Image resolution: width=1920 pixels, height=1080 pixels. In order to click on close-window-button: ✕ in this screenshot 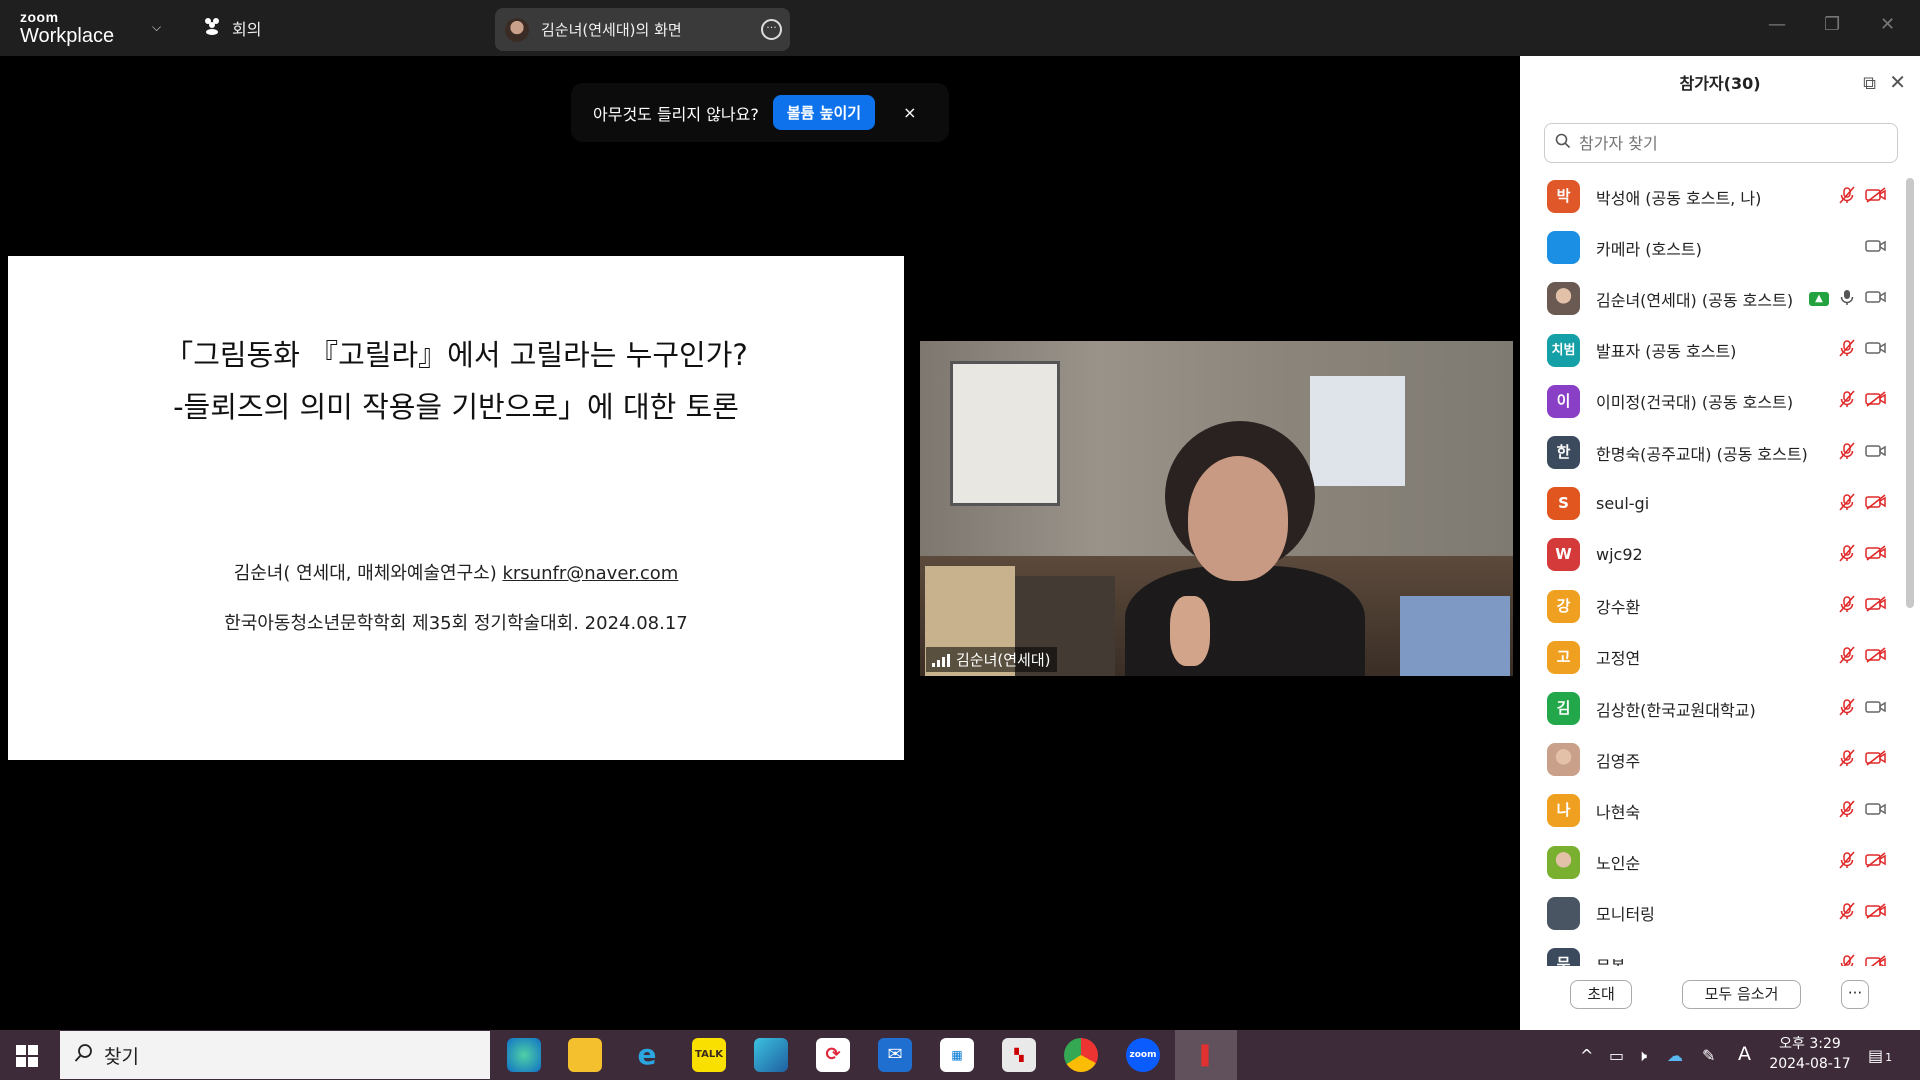, I will do `click(1887, 24)`.